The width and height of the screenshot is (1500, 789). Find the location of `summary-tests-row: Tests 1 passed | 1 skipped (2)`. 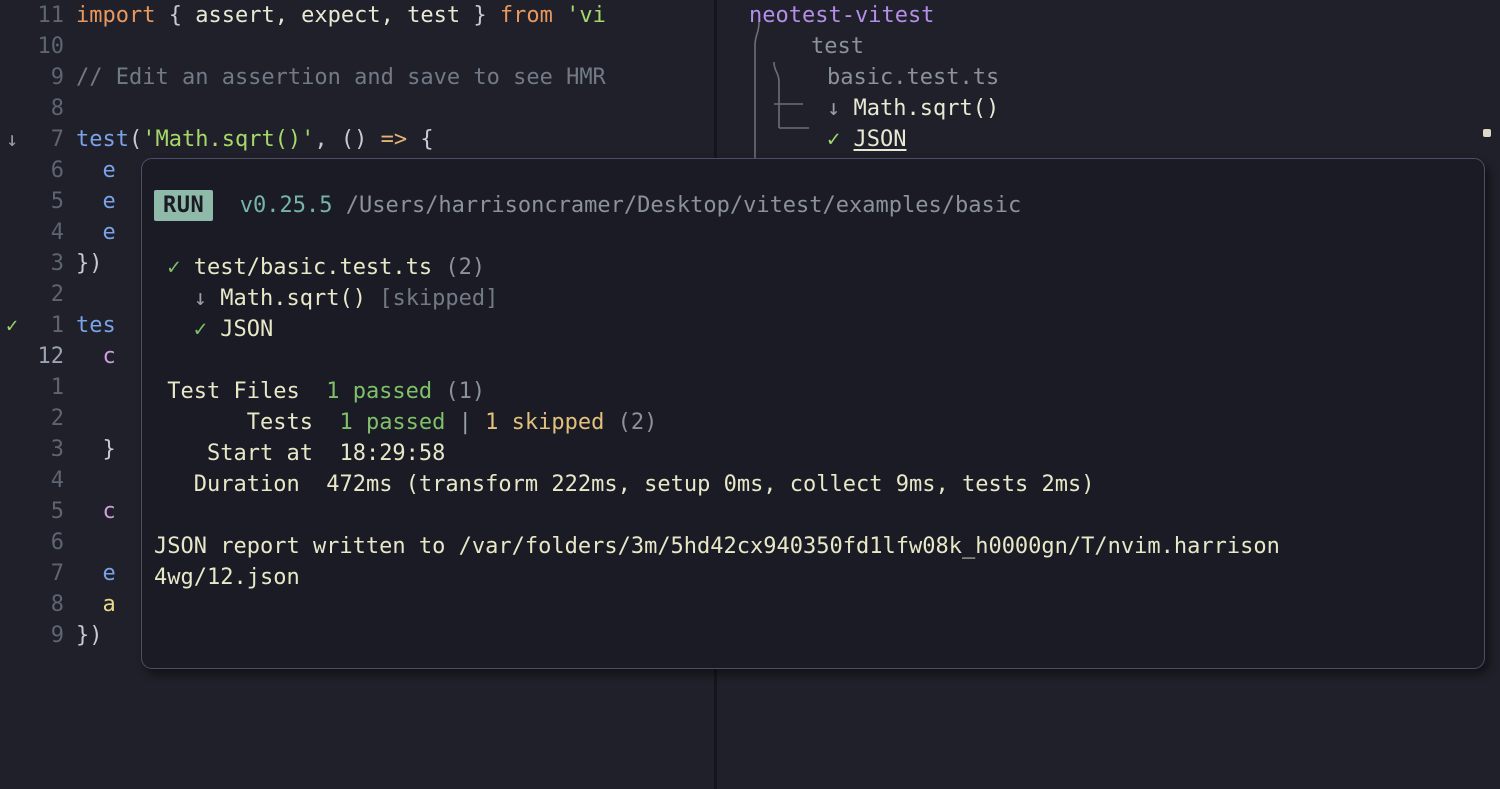

summary-tests-row: Tests 1 passed | 1 skipped (2) is located at coordinates (813, 422).